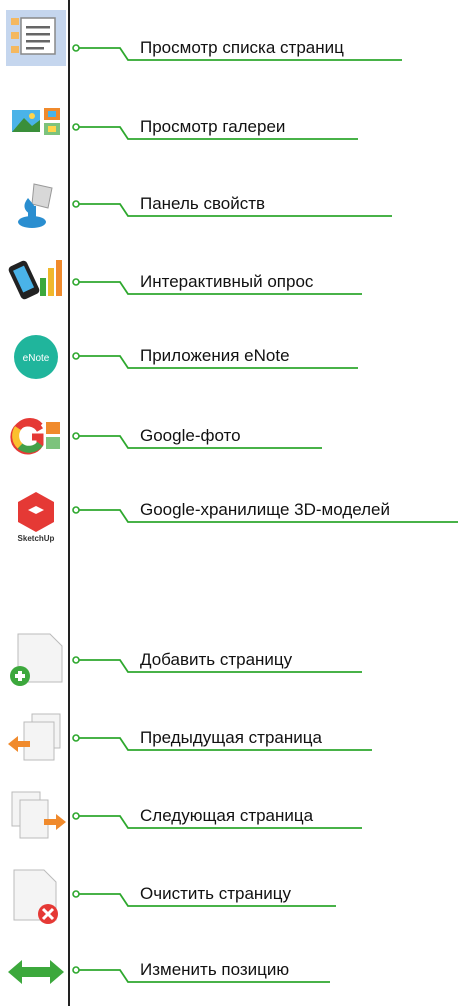 The width and height of the screenshot is (460, 1006). I want to click on label-add-page: Добавить страницу, so click(216, 659).